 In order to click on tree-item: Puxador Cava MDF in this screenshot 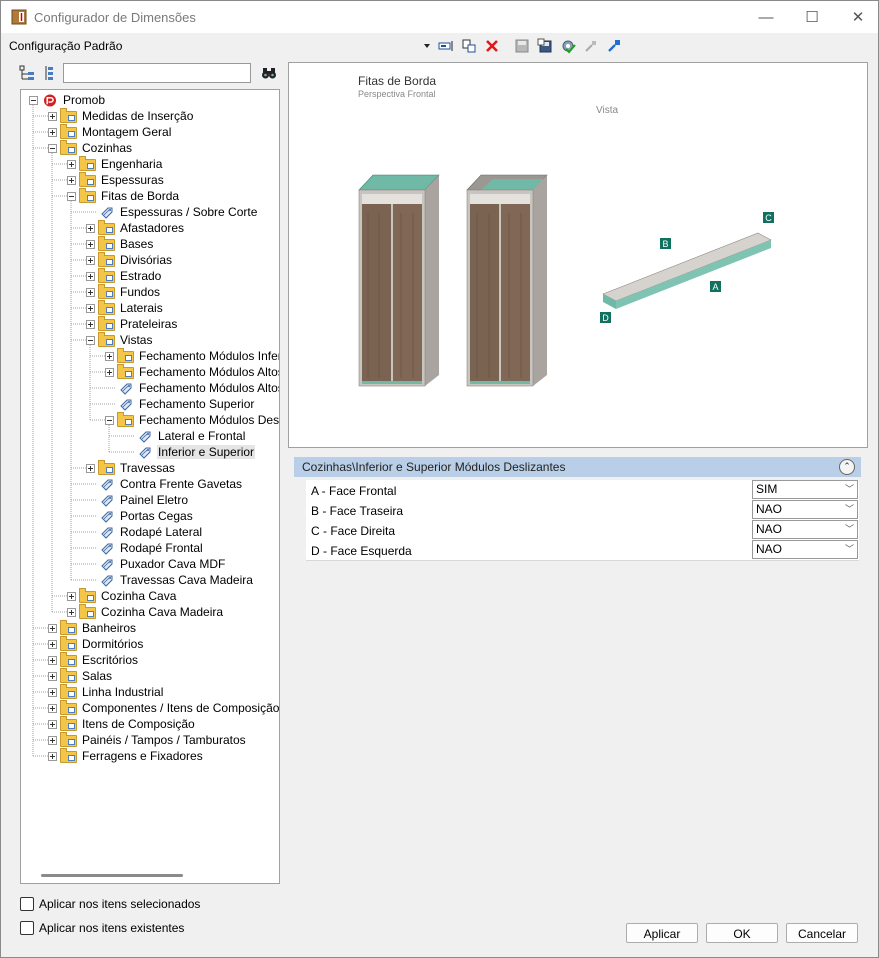, I will do `click(156, 564)`.